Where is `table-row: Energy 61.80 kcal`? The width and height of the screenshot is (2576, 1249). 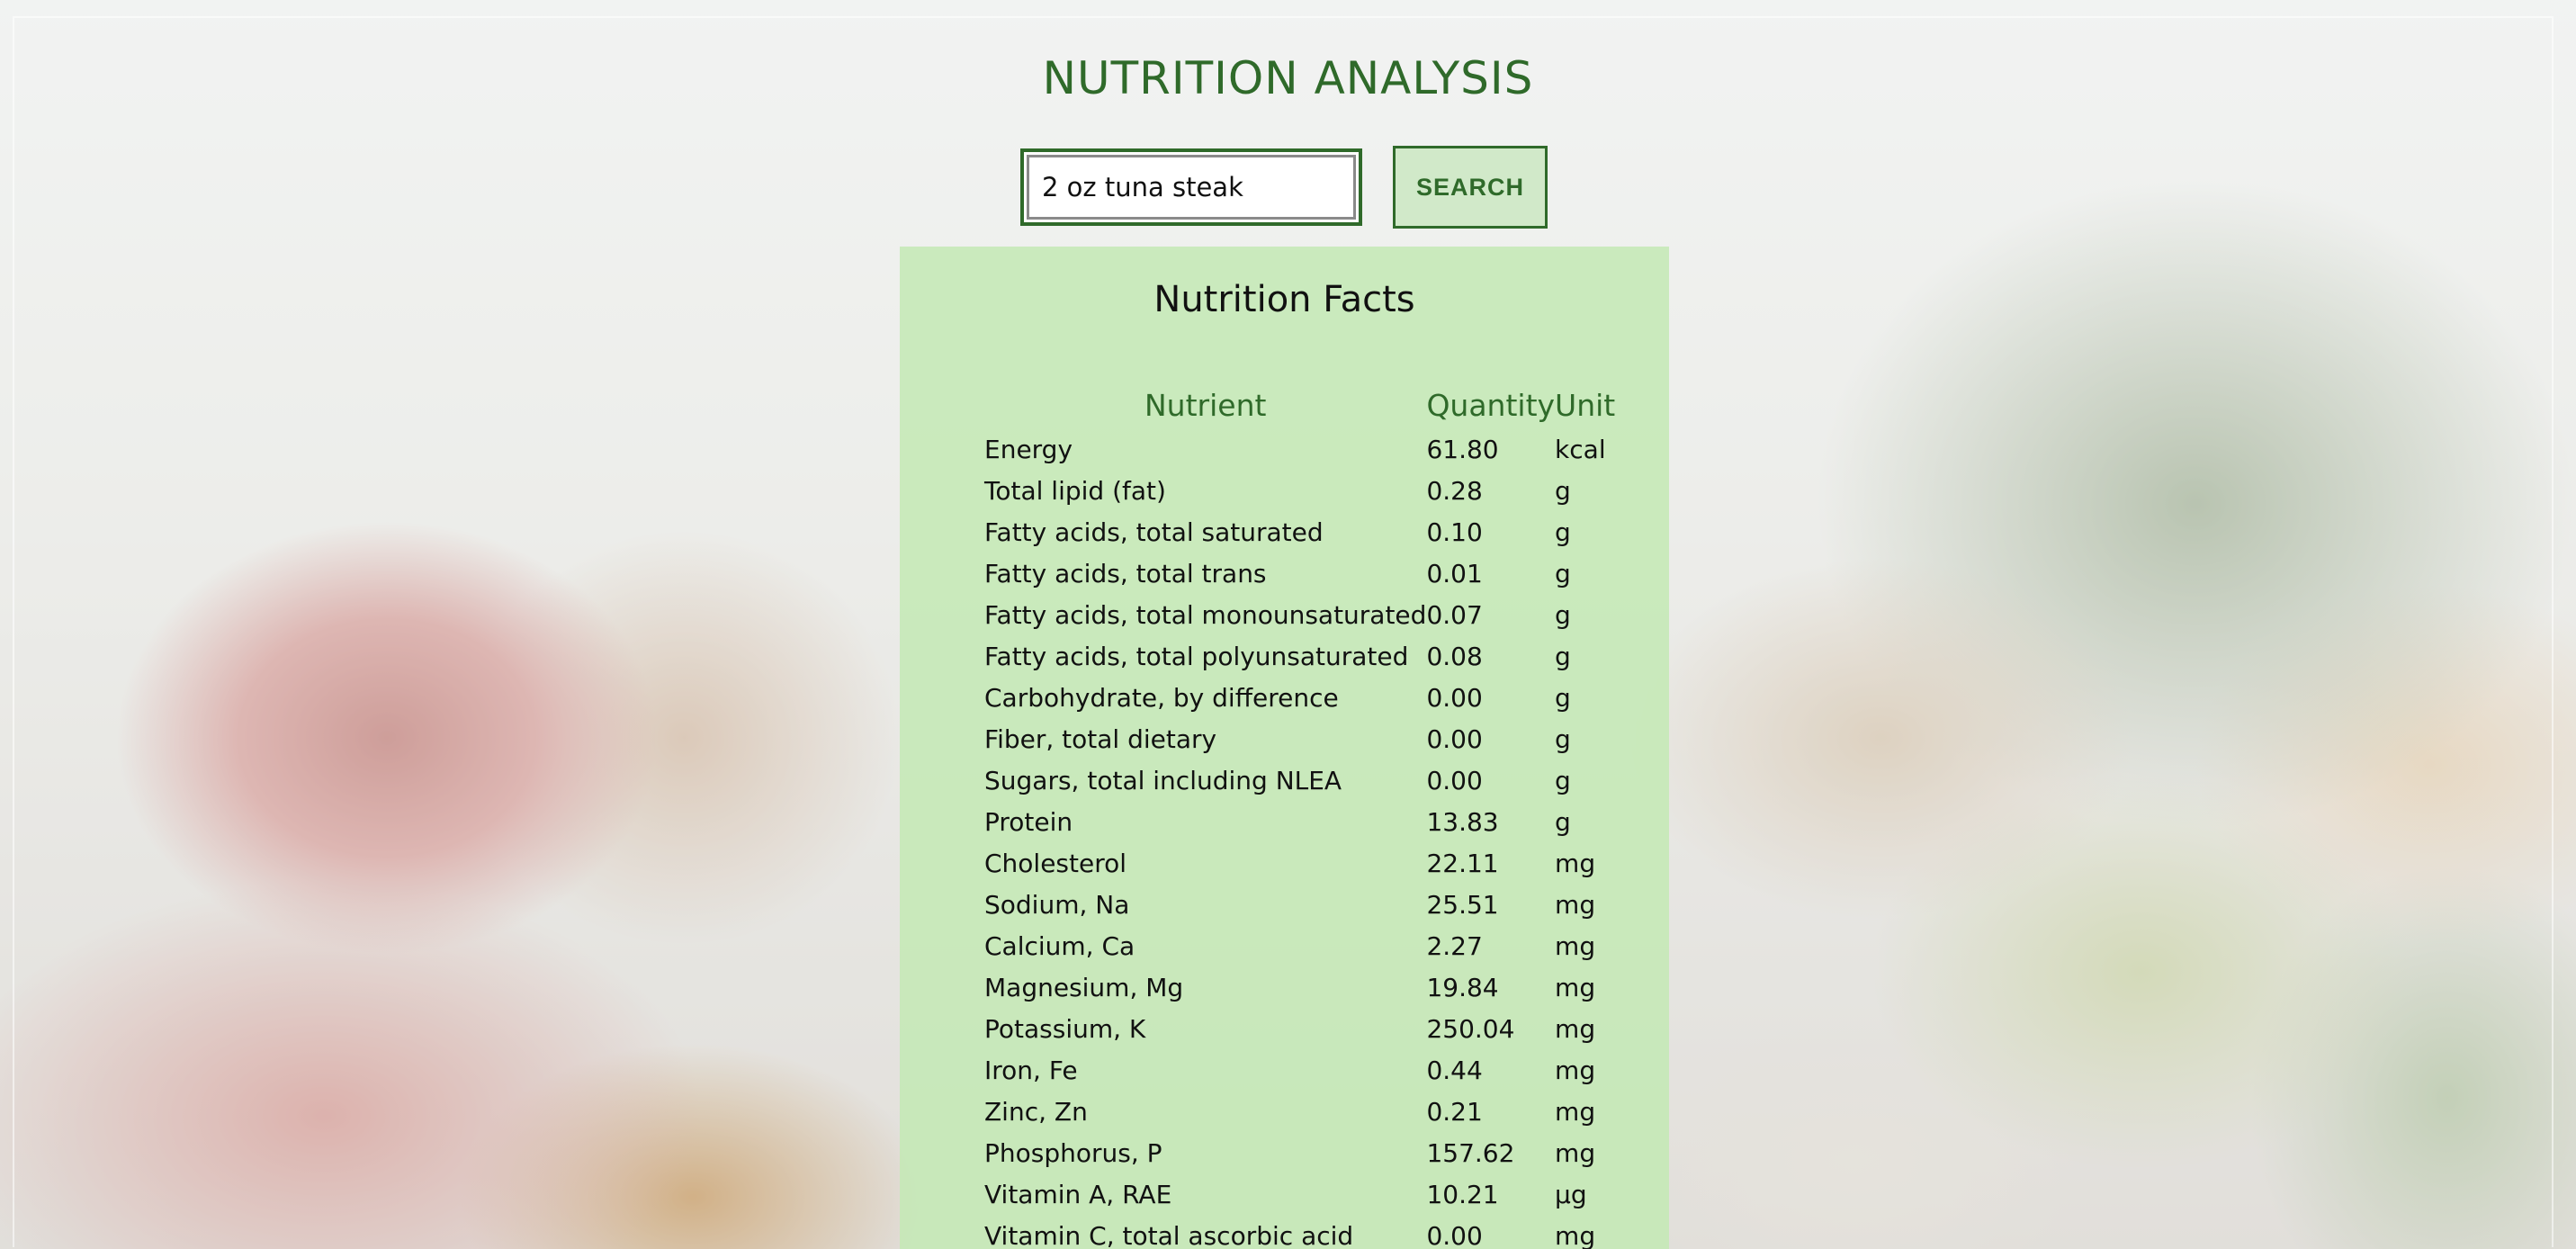 table-row: Energy 61.80 kcal is located at coordinates (1310, 449).